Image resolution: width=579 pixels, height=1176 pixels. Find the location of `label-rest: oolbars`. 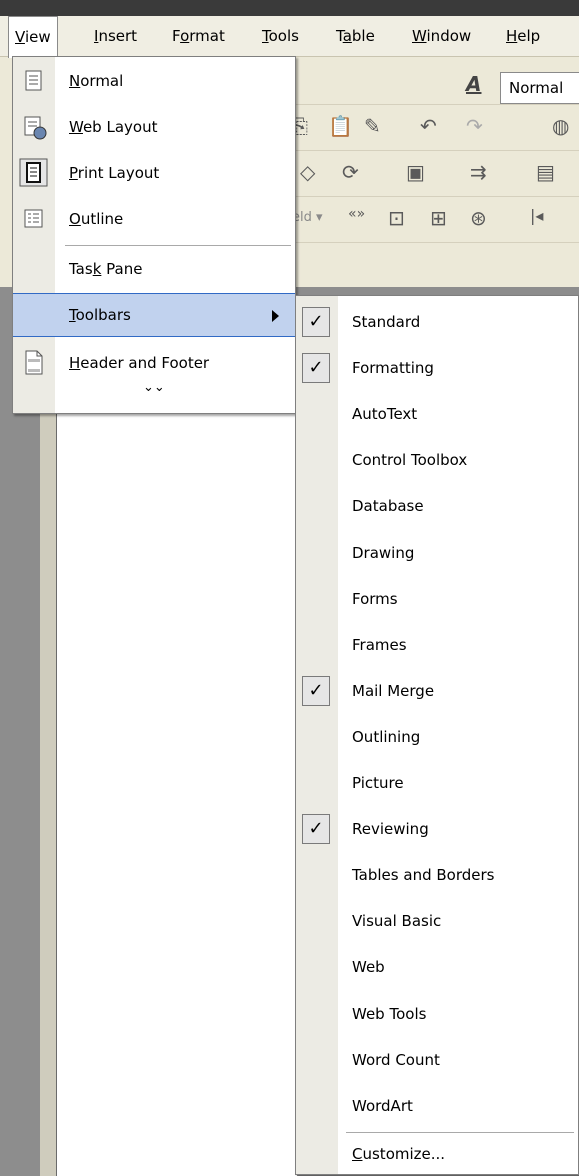

label-rest: oolbars is located at coordinates (103, 315).